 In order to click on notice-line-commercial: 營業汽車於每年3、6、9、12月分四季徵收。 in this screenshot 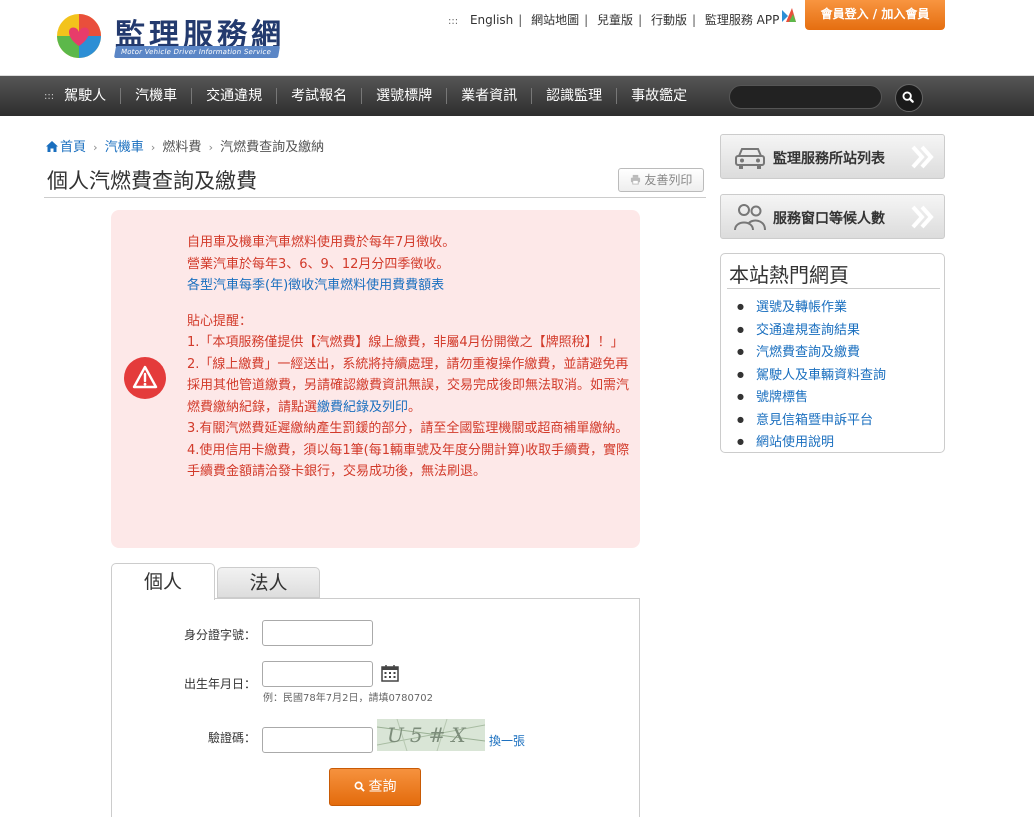, I will do `click(318, 264)`.